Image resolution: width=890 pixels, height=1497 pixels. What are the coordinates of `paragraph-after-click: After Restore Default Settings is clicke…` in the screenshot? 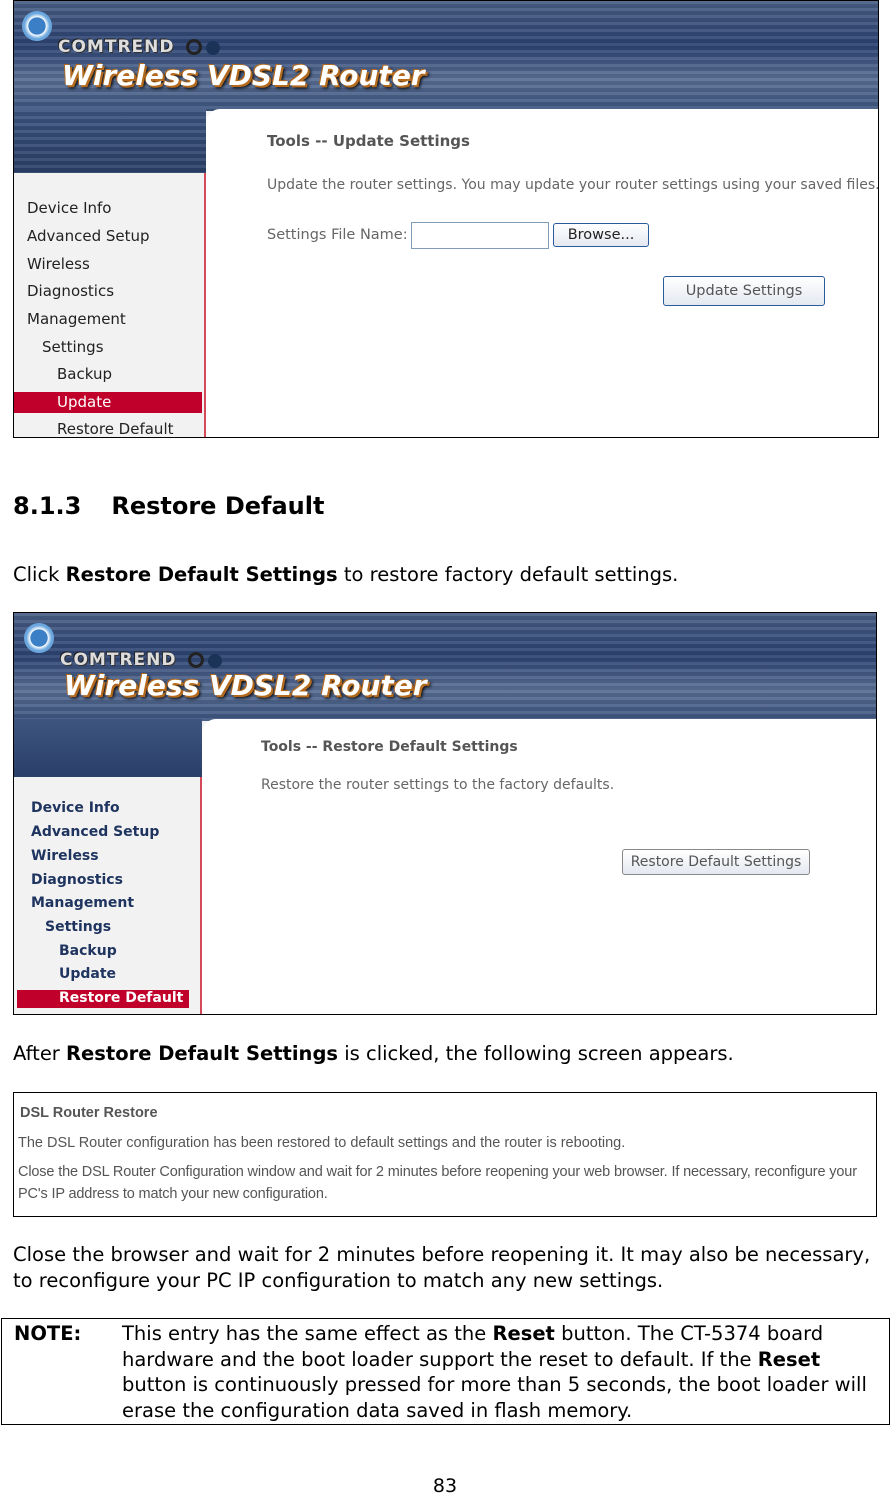 It's located at (448, 1054).